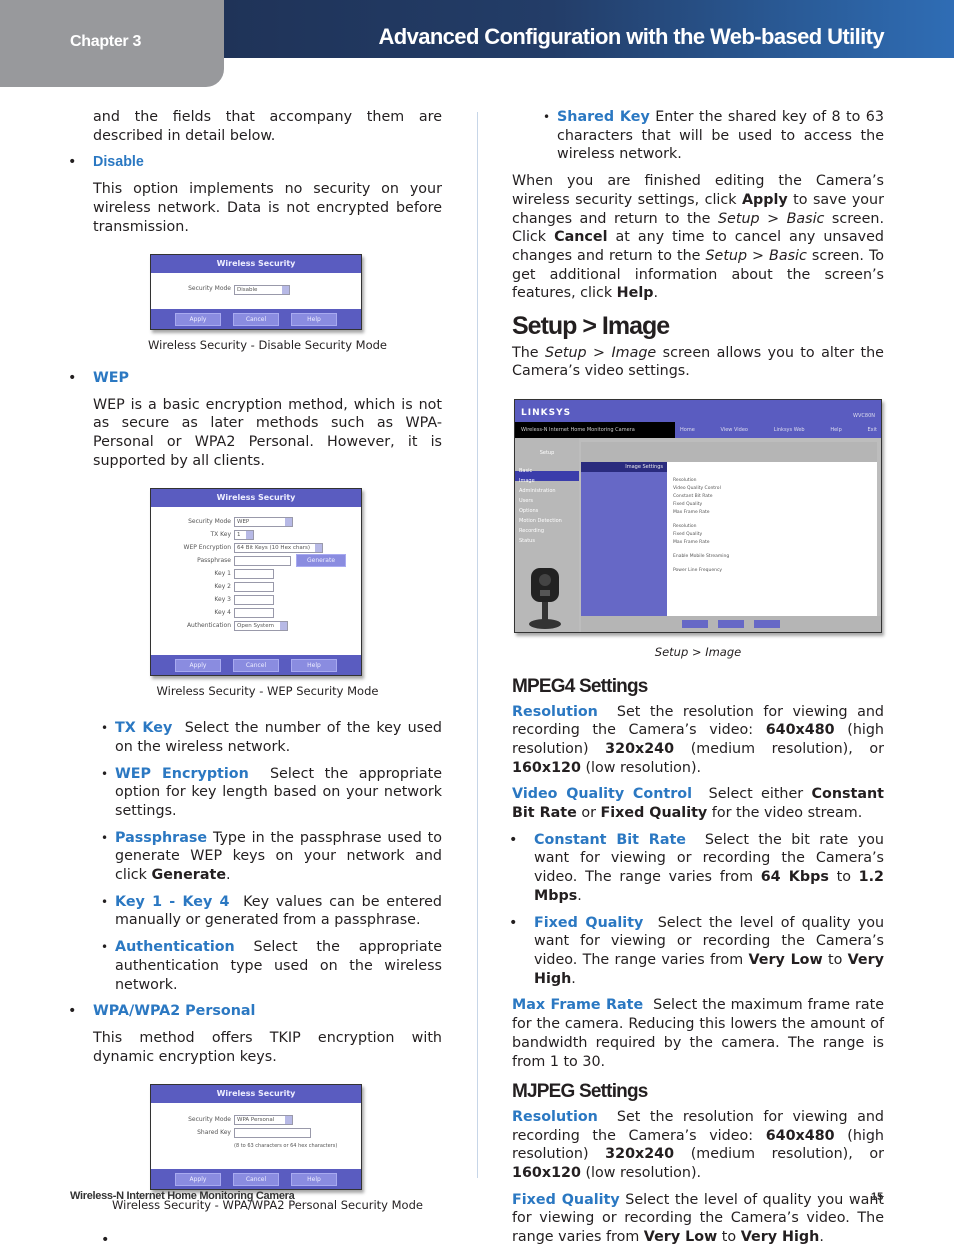 The height and width of the screenshot is (1250, 954). I want to click on chapter-tab: Chapter 3, so click(112, 43).